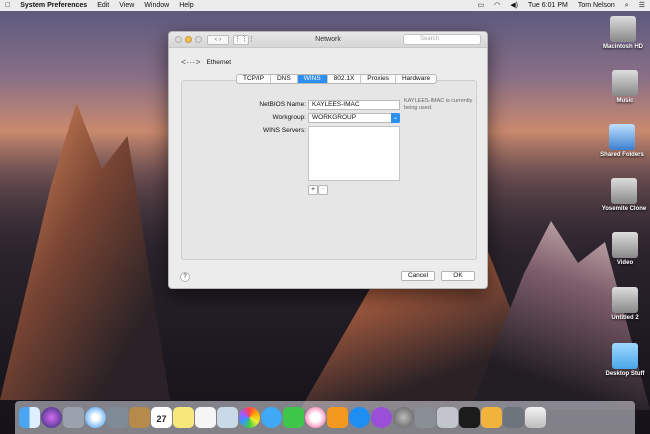  What do you see at coordinates (354, 105) in the screenshot?
I see `netbios-name-field: KAYLEES-IMAC` at bounding box center [354, 105].